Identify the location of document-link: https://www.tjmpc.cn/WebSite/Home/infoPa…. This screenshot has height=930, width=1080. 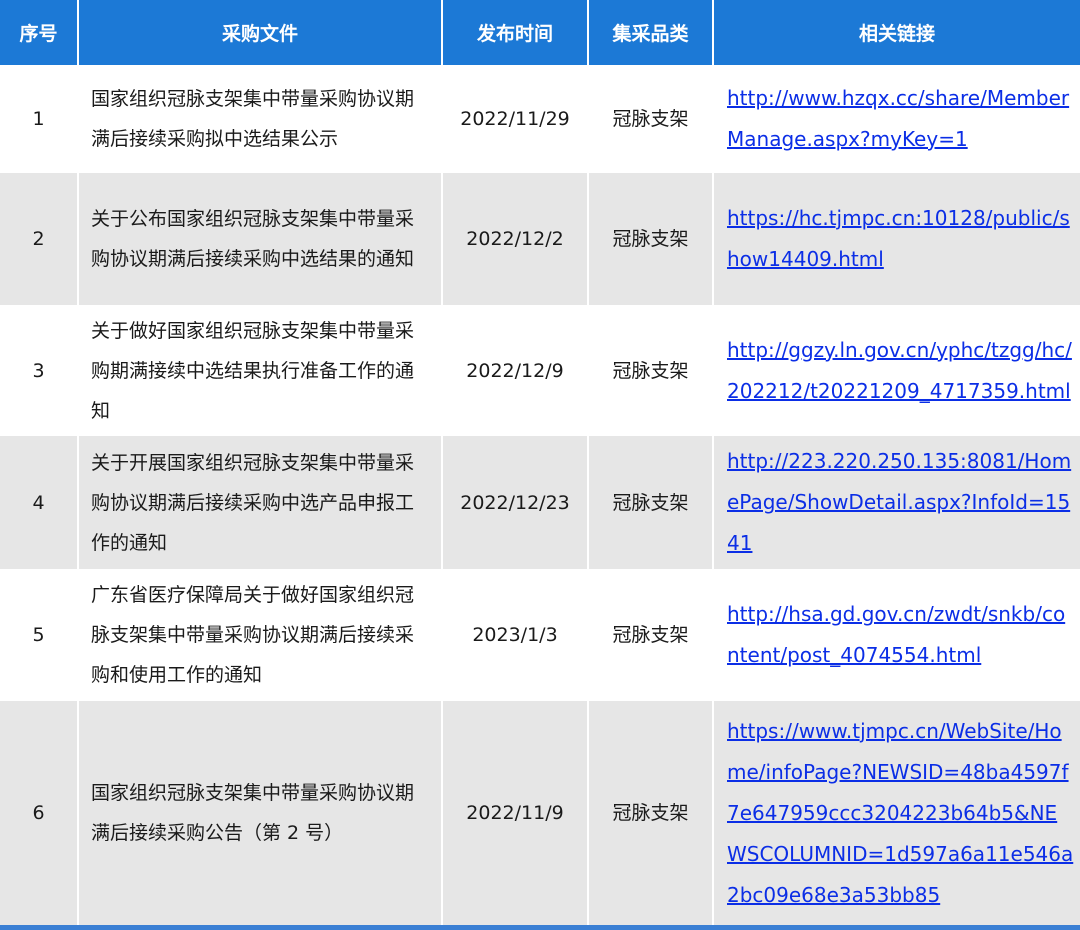
(900, 813).